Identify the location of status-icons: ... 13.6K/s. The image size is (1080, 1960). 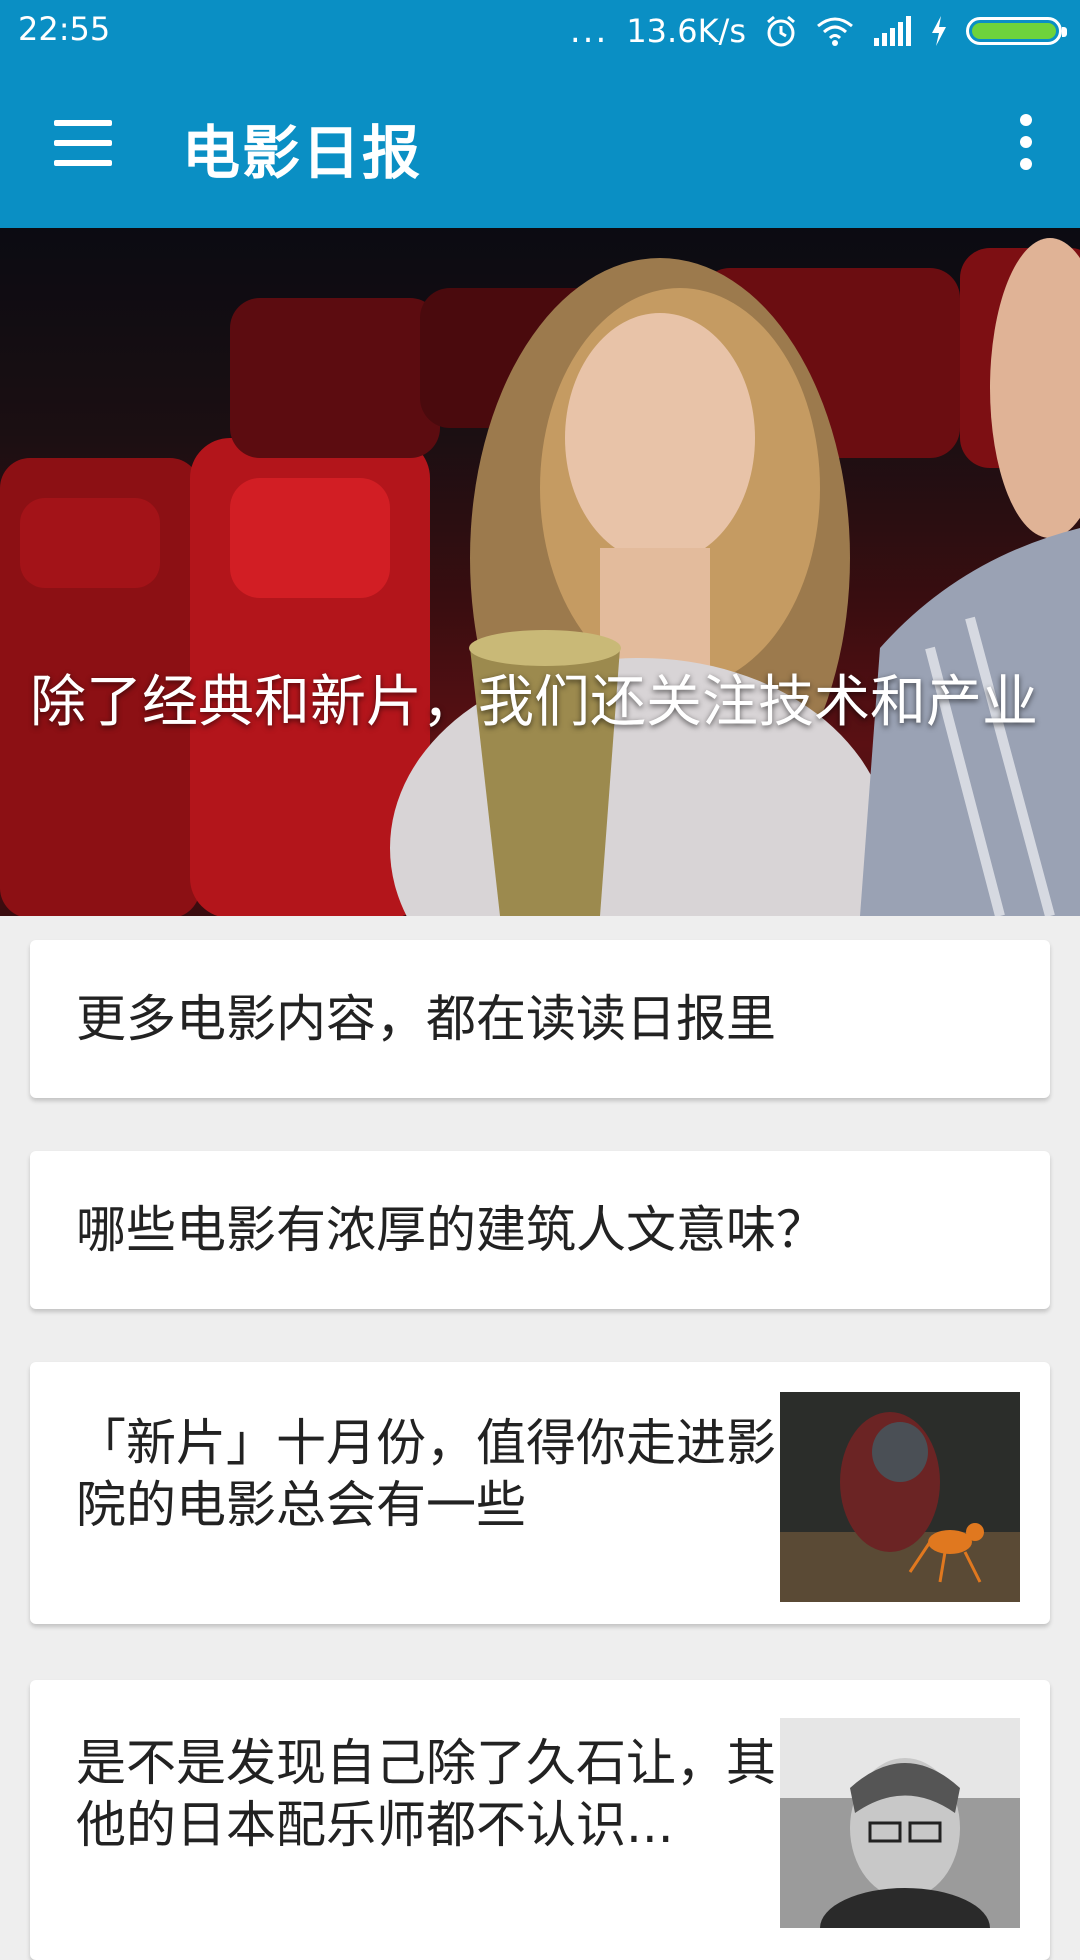
(818, 31).